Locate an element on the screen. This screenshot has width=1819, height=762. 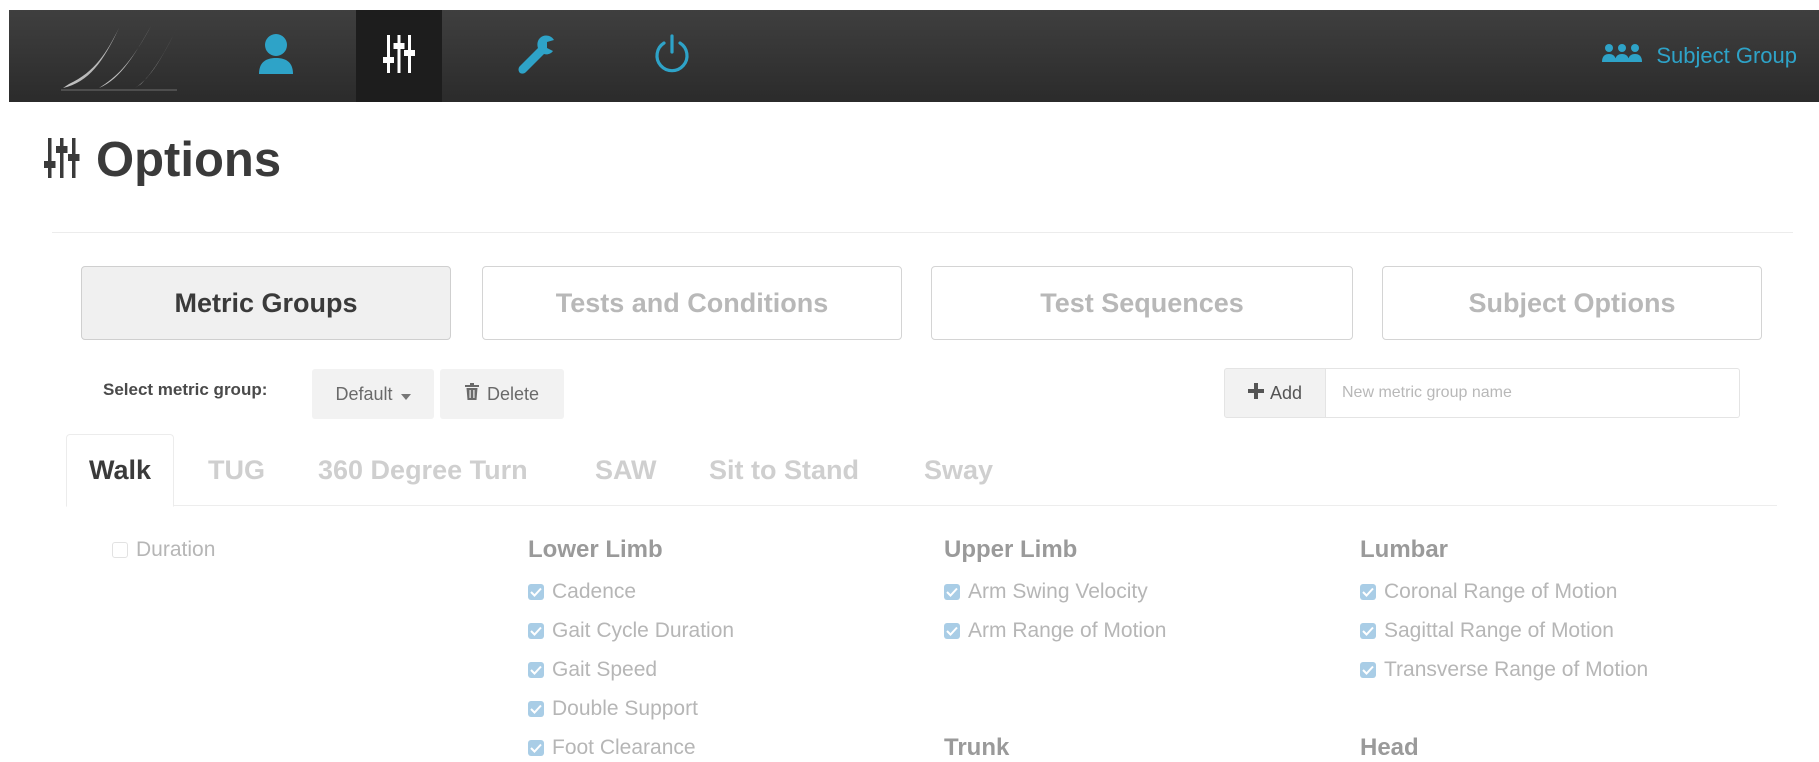
test-tab-saw: SAW is located at coordinates (626, 470).